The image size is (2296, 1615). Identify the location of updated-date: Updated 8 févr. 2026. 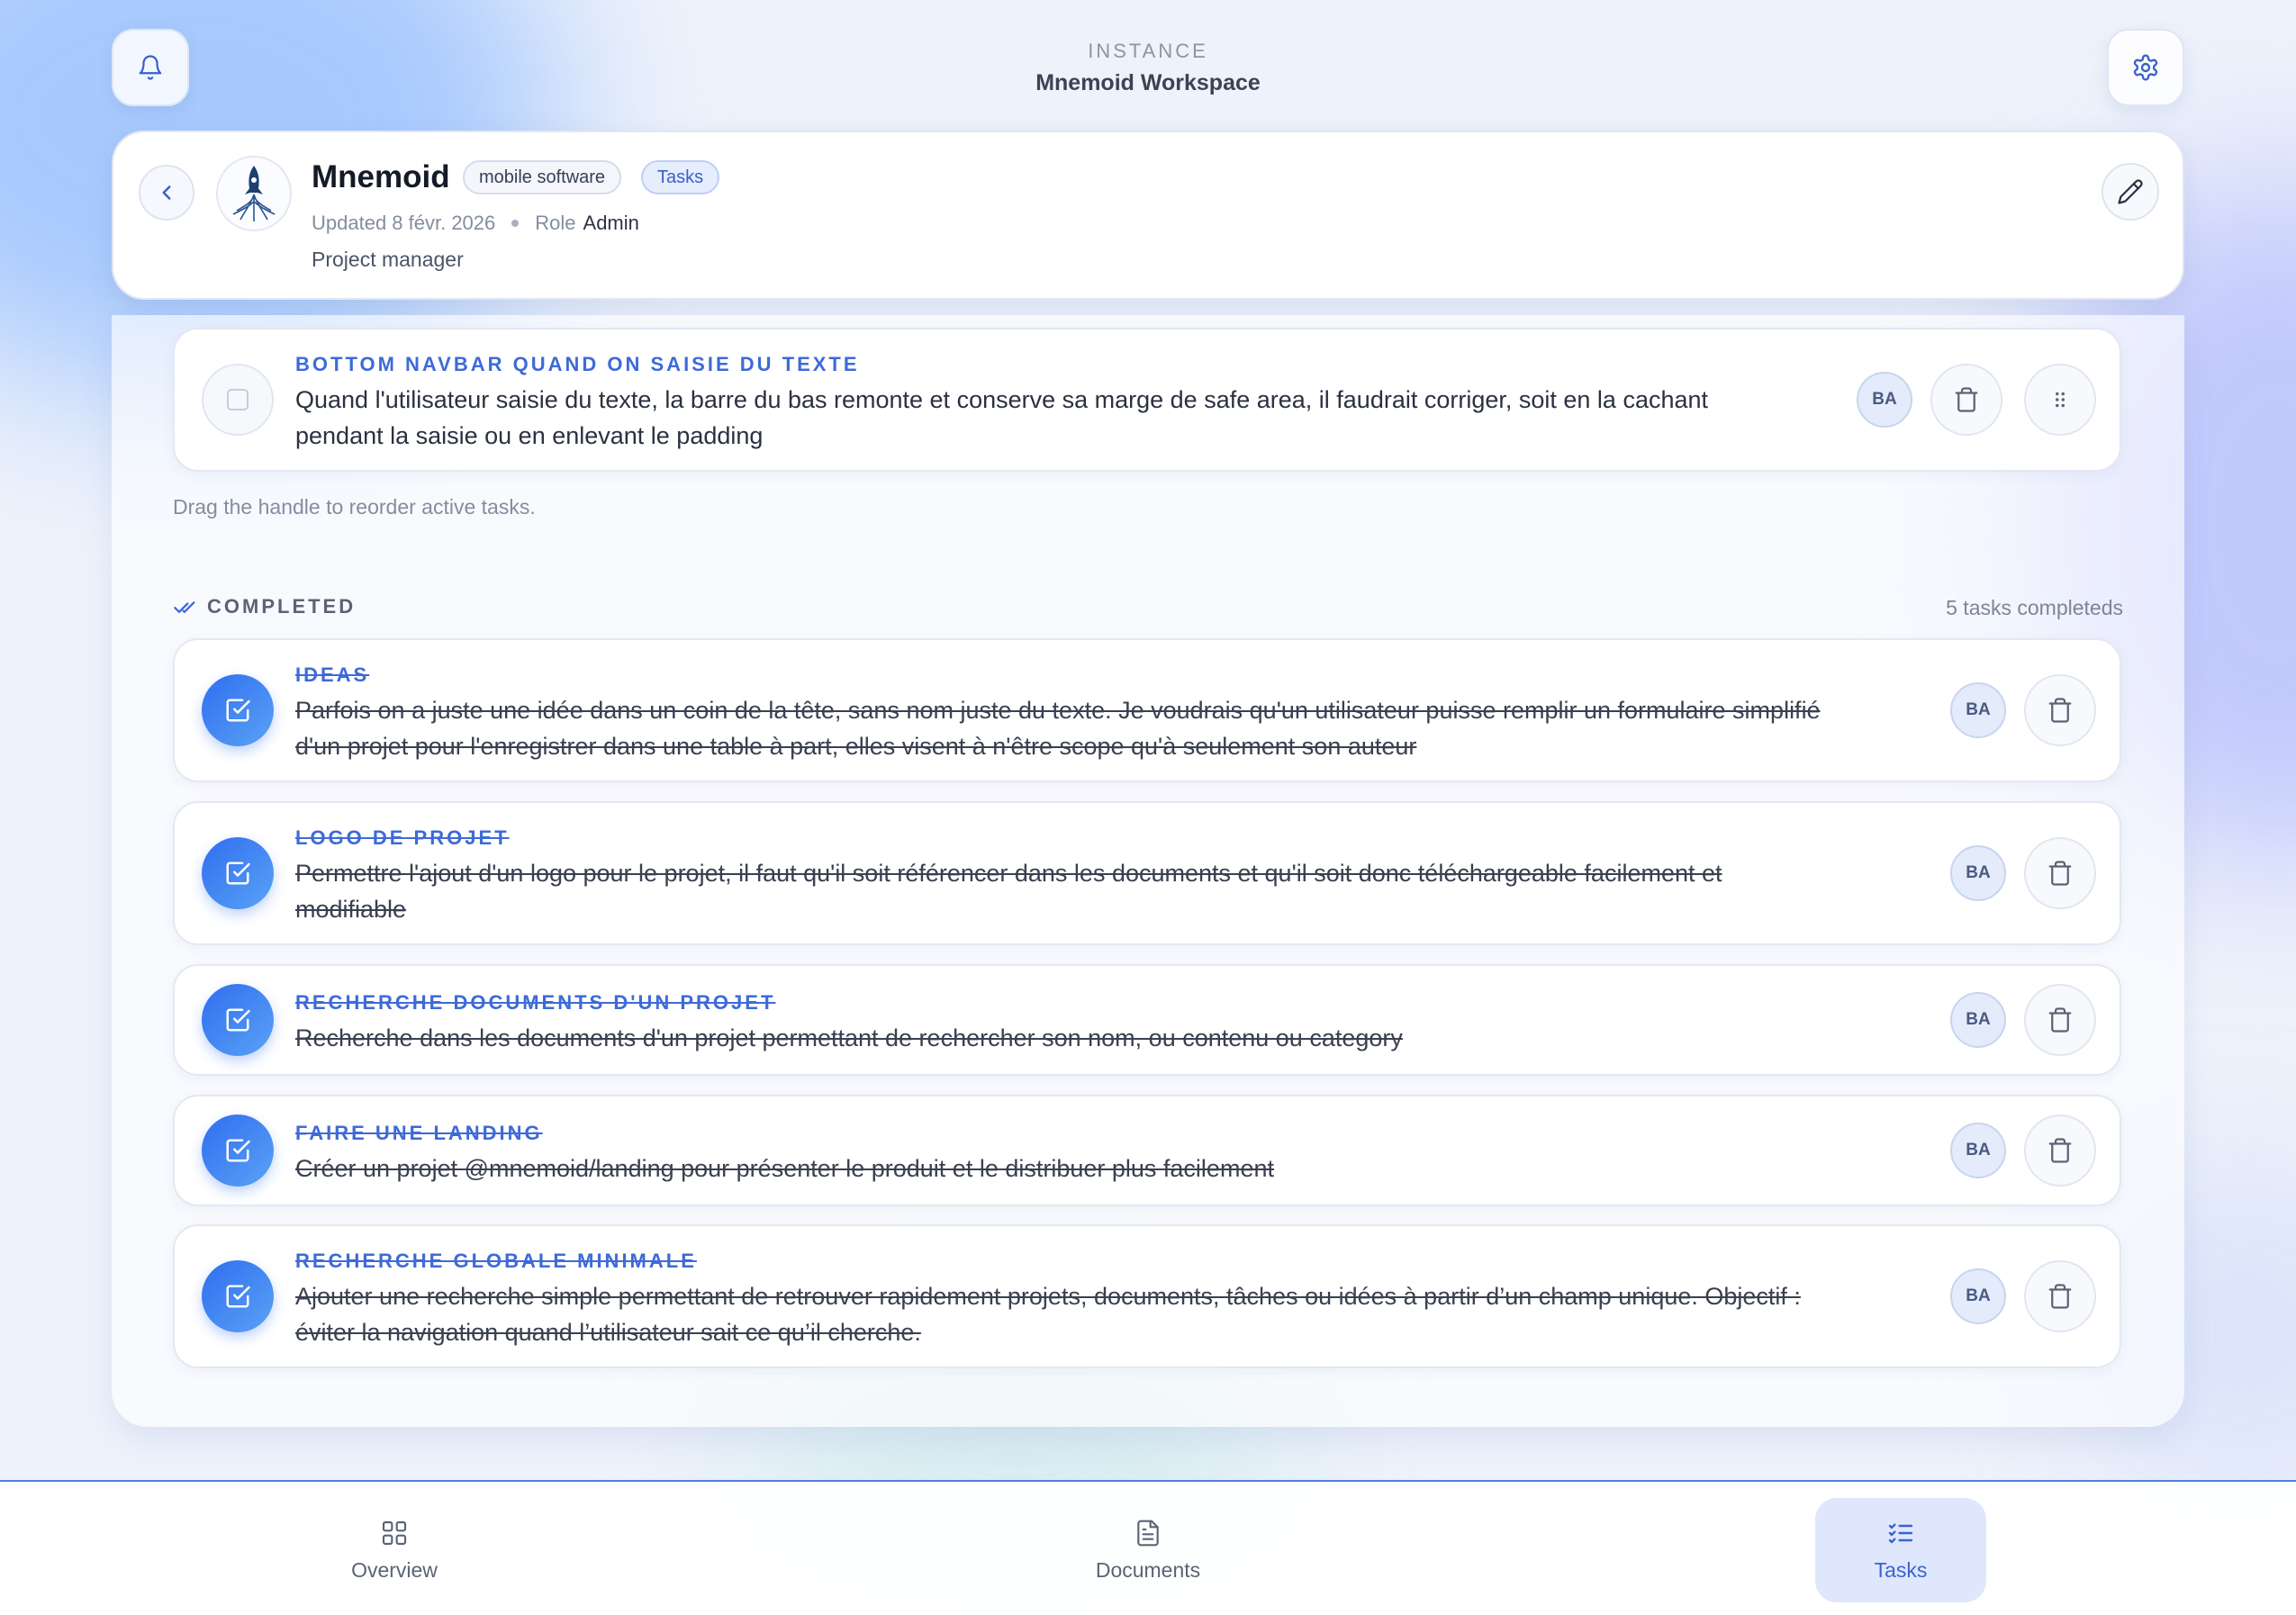
(404, 223).